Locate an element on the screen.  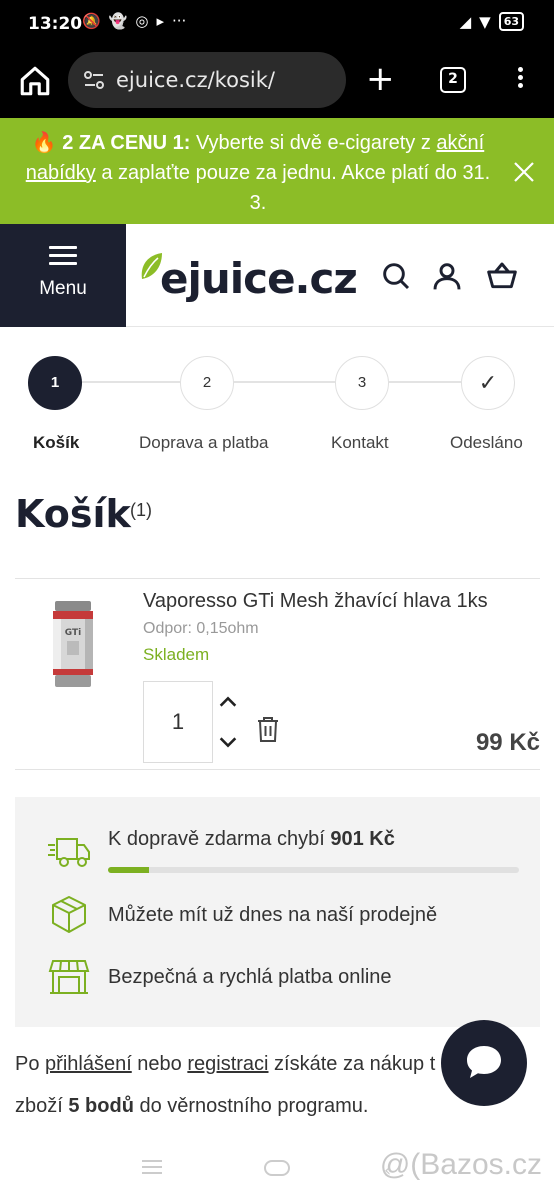
loyalty-text-part: zboží is located at coordinates (42, 1106).